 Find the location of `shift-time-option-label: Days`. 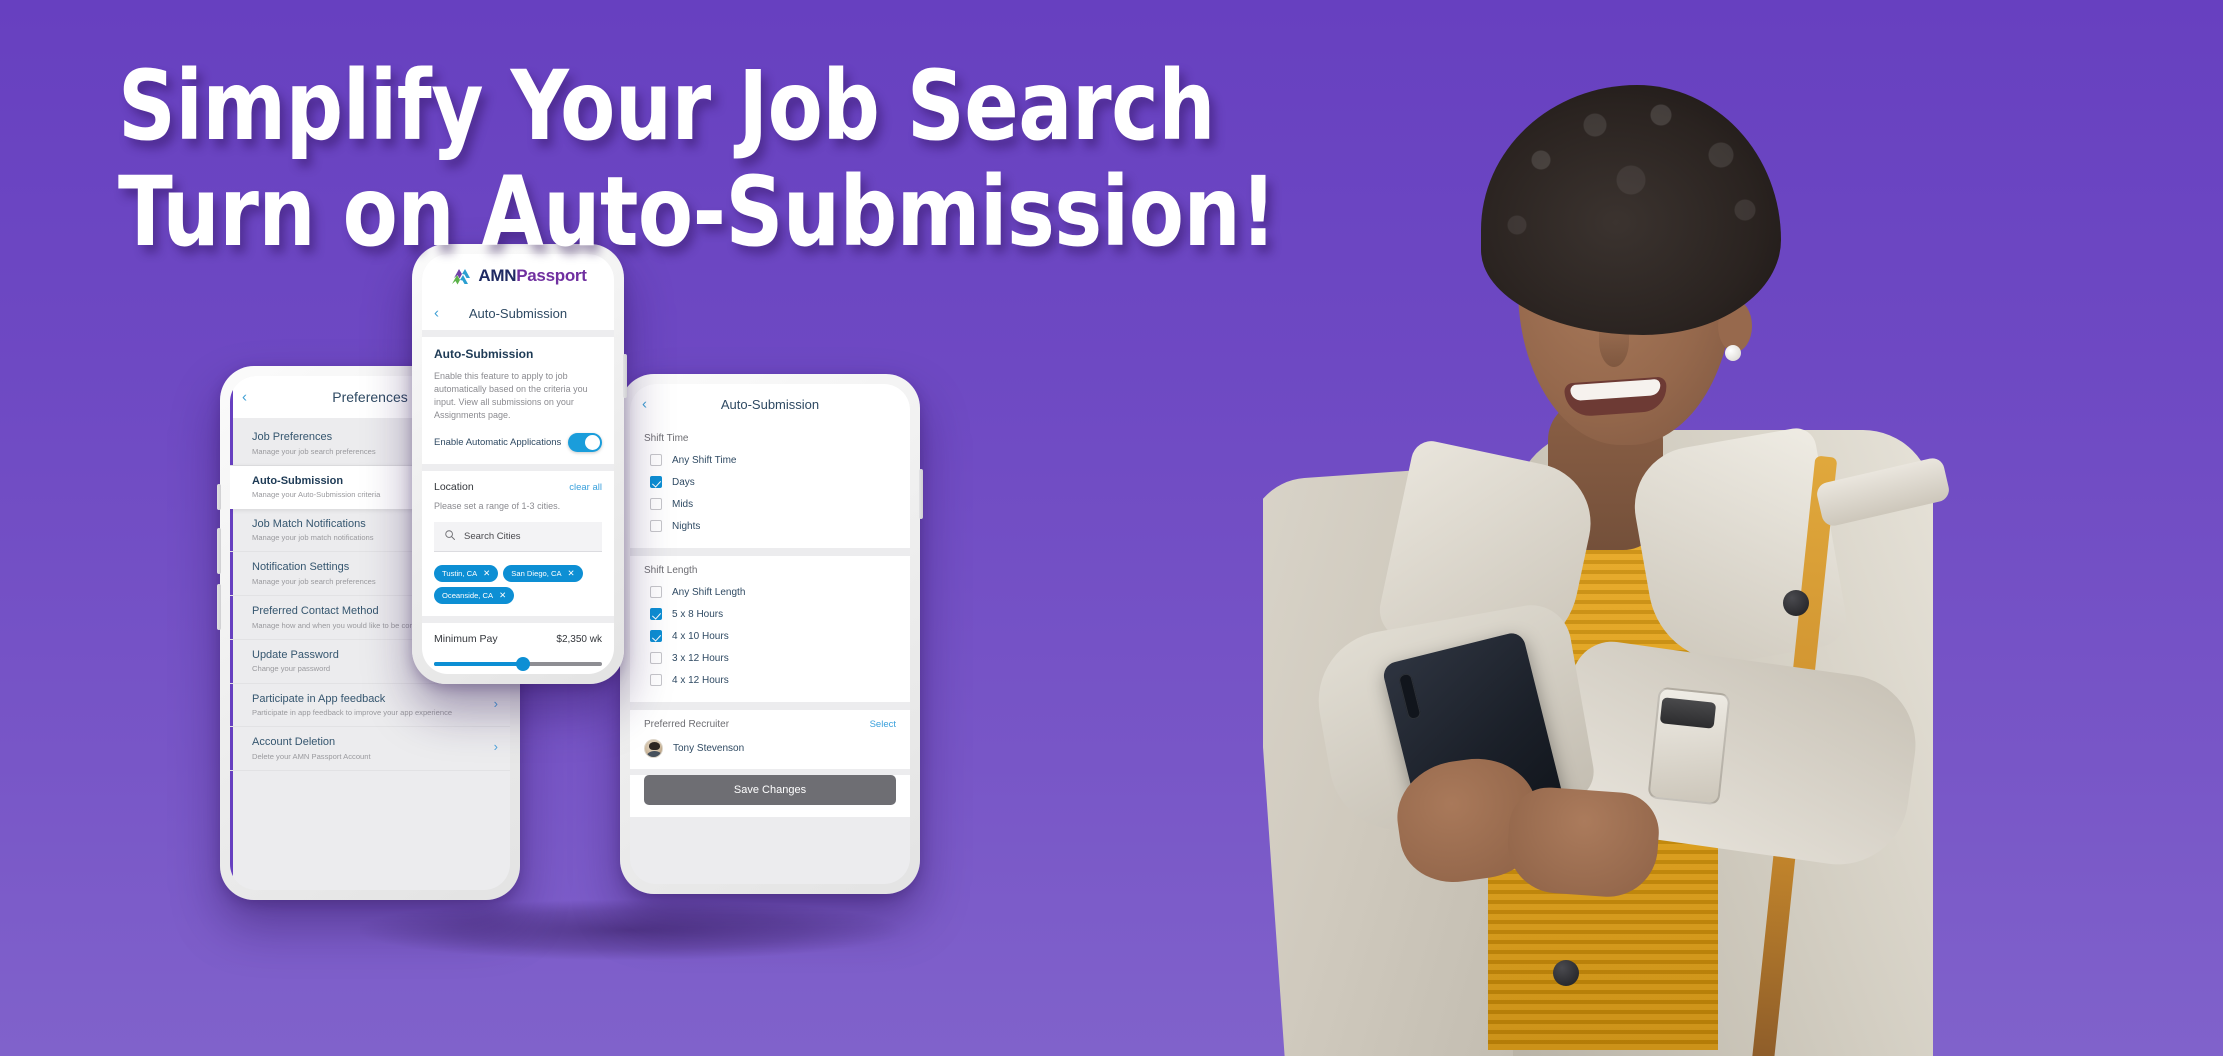

shift-time-option-label: Days is located at coordinates (683, 482).